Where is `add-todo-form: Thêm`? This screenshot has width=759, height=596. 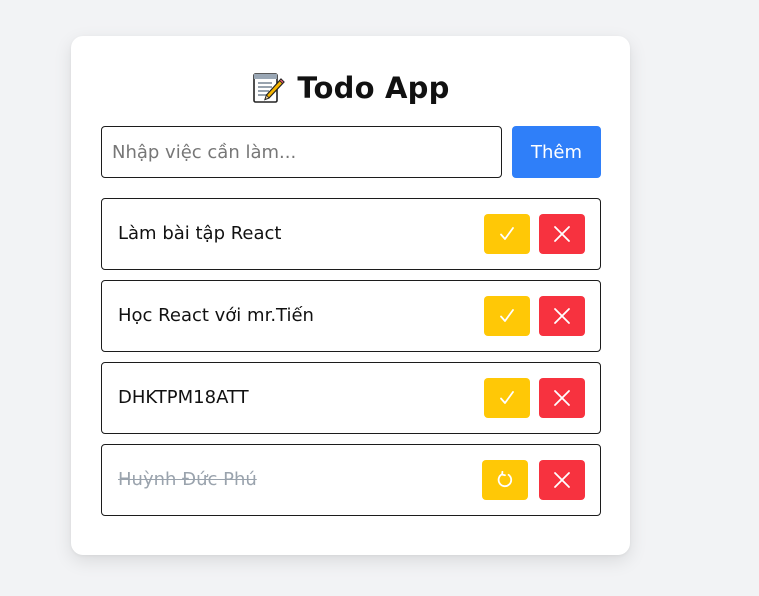
add-todo-form: Thêm is located at coordinates (351, 152).